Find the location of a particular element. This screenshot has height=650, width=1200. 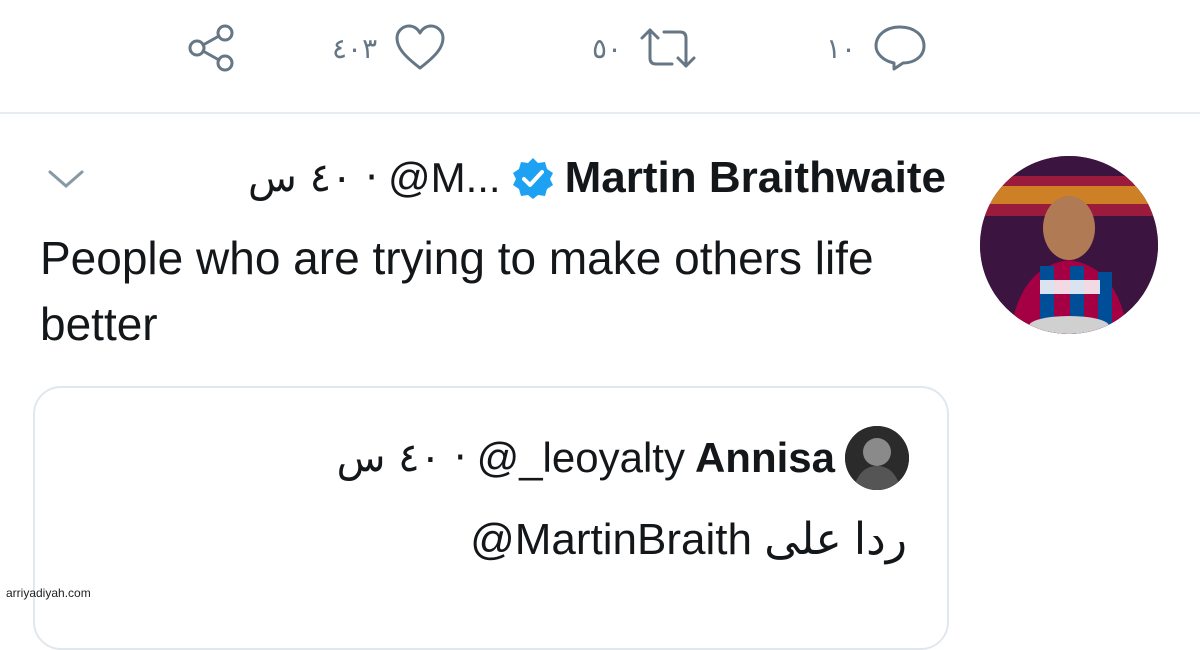

share-icon is located at coordinates (211, 48).